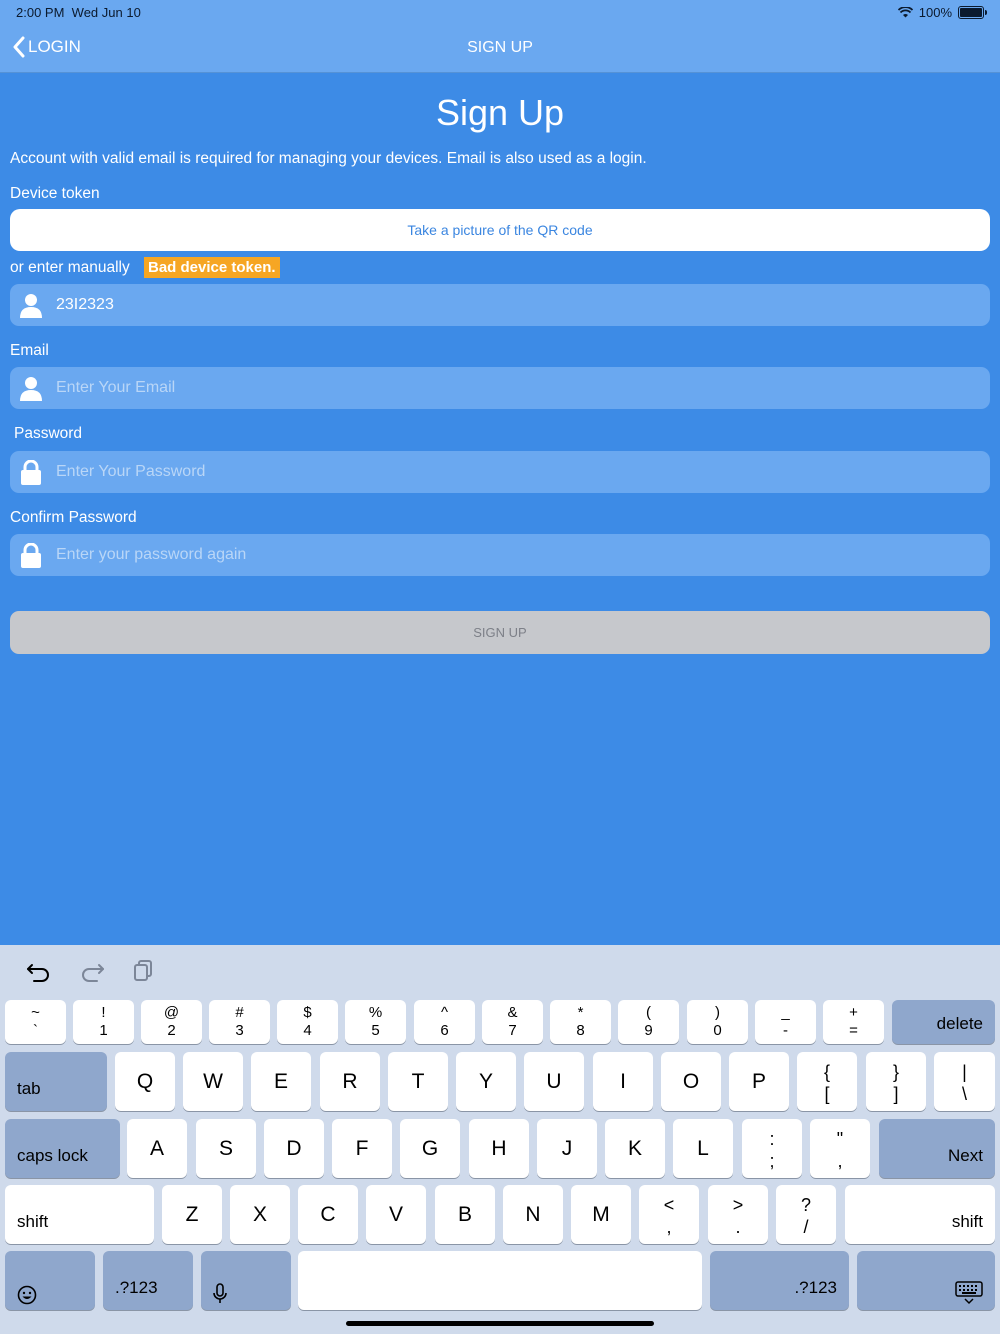  I want to click on emoji-icon, so click(27, 1295).